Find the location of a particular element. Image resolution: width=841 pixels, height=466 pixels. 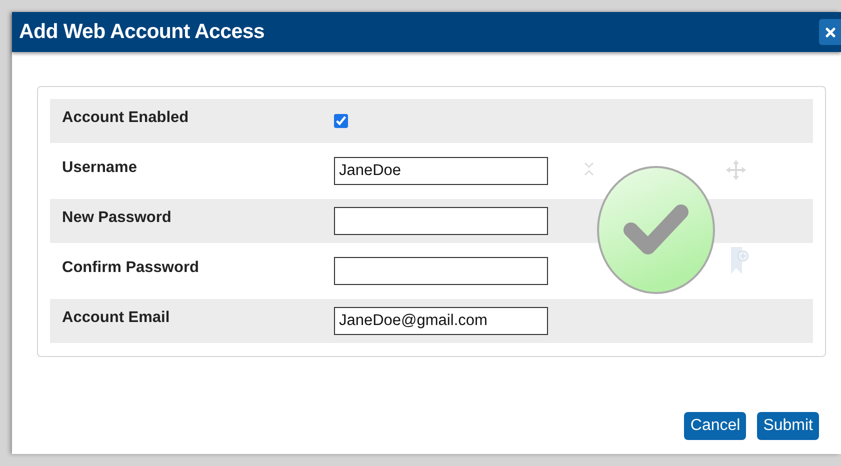

field-label: Account Enabled is located at coordinates (126, 118).